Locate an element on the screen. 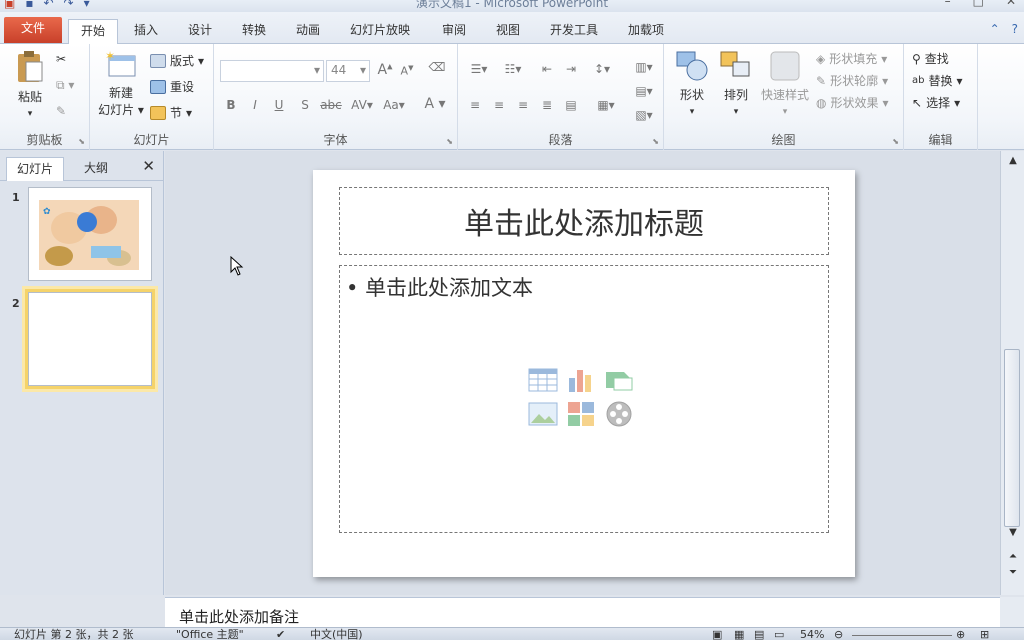  tab-slides-pane: 幻灯片 is located at coordinates (35, 169).